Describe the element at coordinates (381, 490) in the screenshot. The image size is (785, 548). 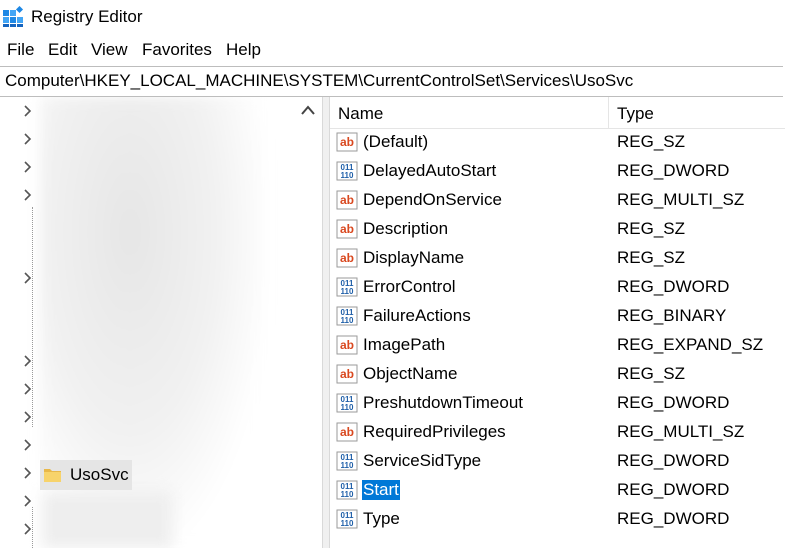
I see `value-name: Start` at that location.